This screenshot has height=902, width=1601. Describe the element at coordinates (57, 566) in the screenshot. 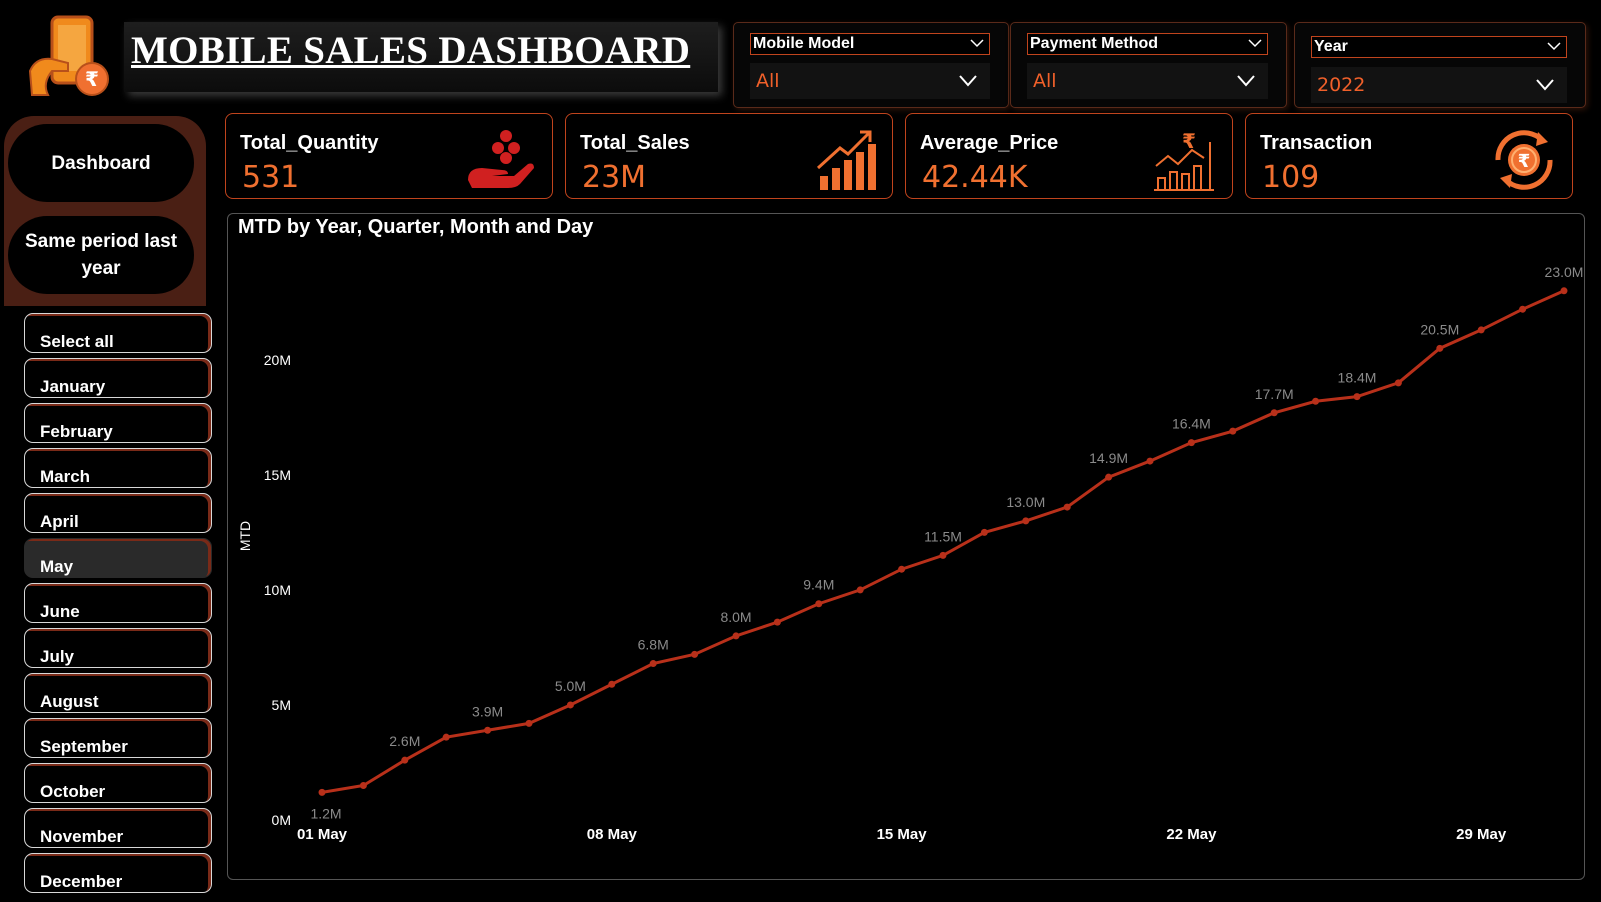

I see `month-label: May` at that location.